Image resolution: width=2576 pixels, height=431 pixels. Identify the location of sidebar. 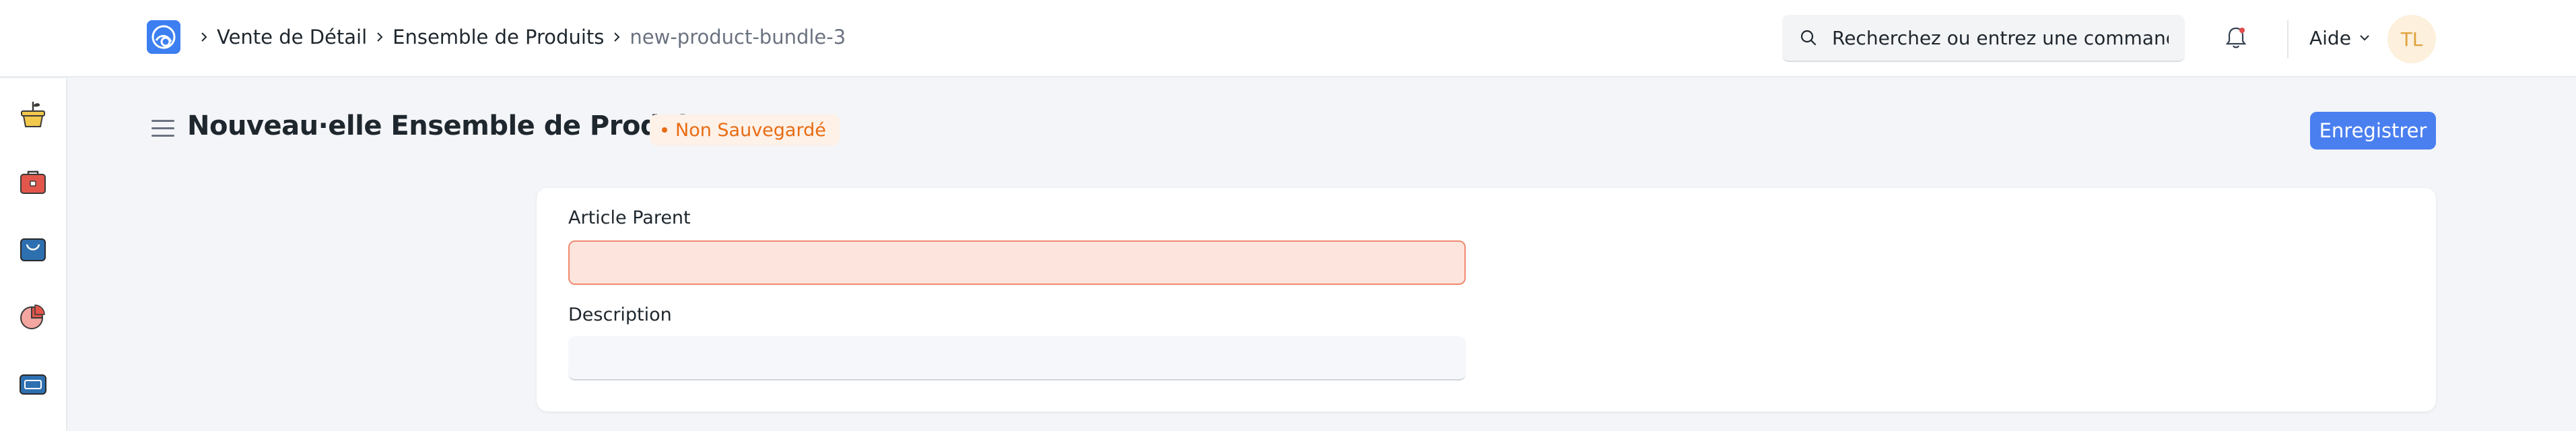
(33, 255).